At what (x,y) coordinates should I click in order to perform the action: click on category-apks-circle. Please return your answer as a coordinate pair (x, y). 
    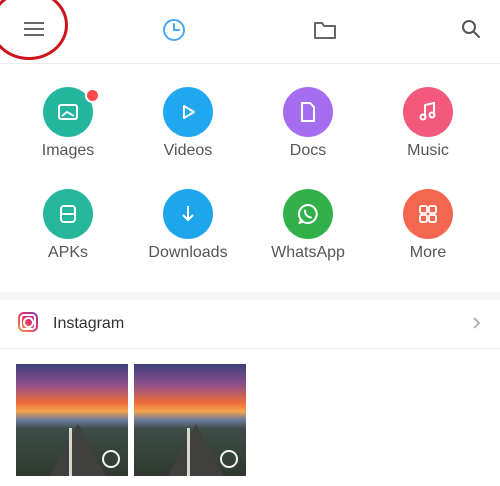
    Looking at the image, I should click on (68, 214).